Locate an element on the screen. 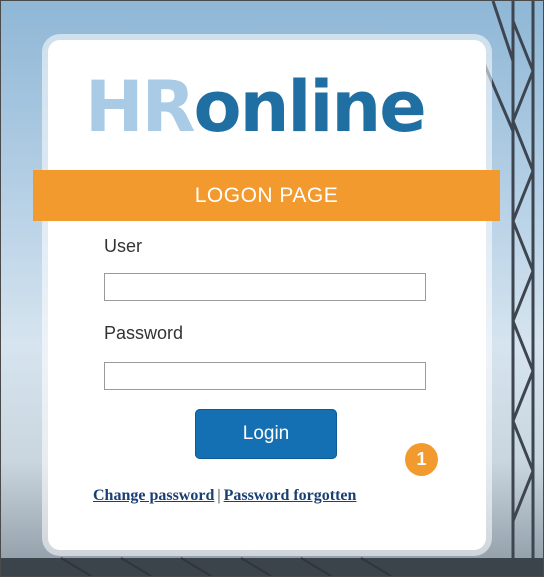 This screenshot has width=544, height=577. password-label: Password is located at coordinates (144, 333).